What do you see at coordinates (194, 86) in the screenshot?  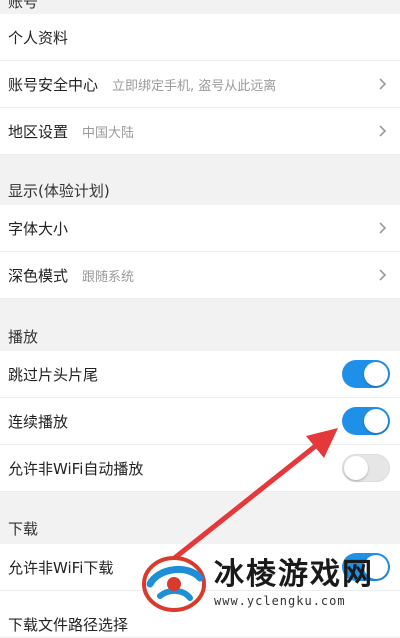 I see `row-subtitle: 立即绑定手机, 盗号从此远离` at bounding box center [194, 86].